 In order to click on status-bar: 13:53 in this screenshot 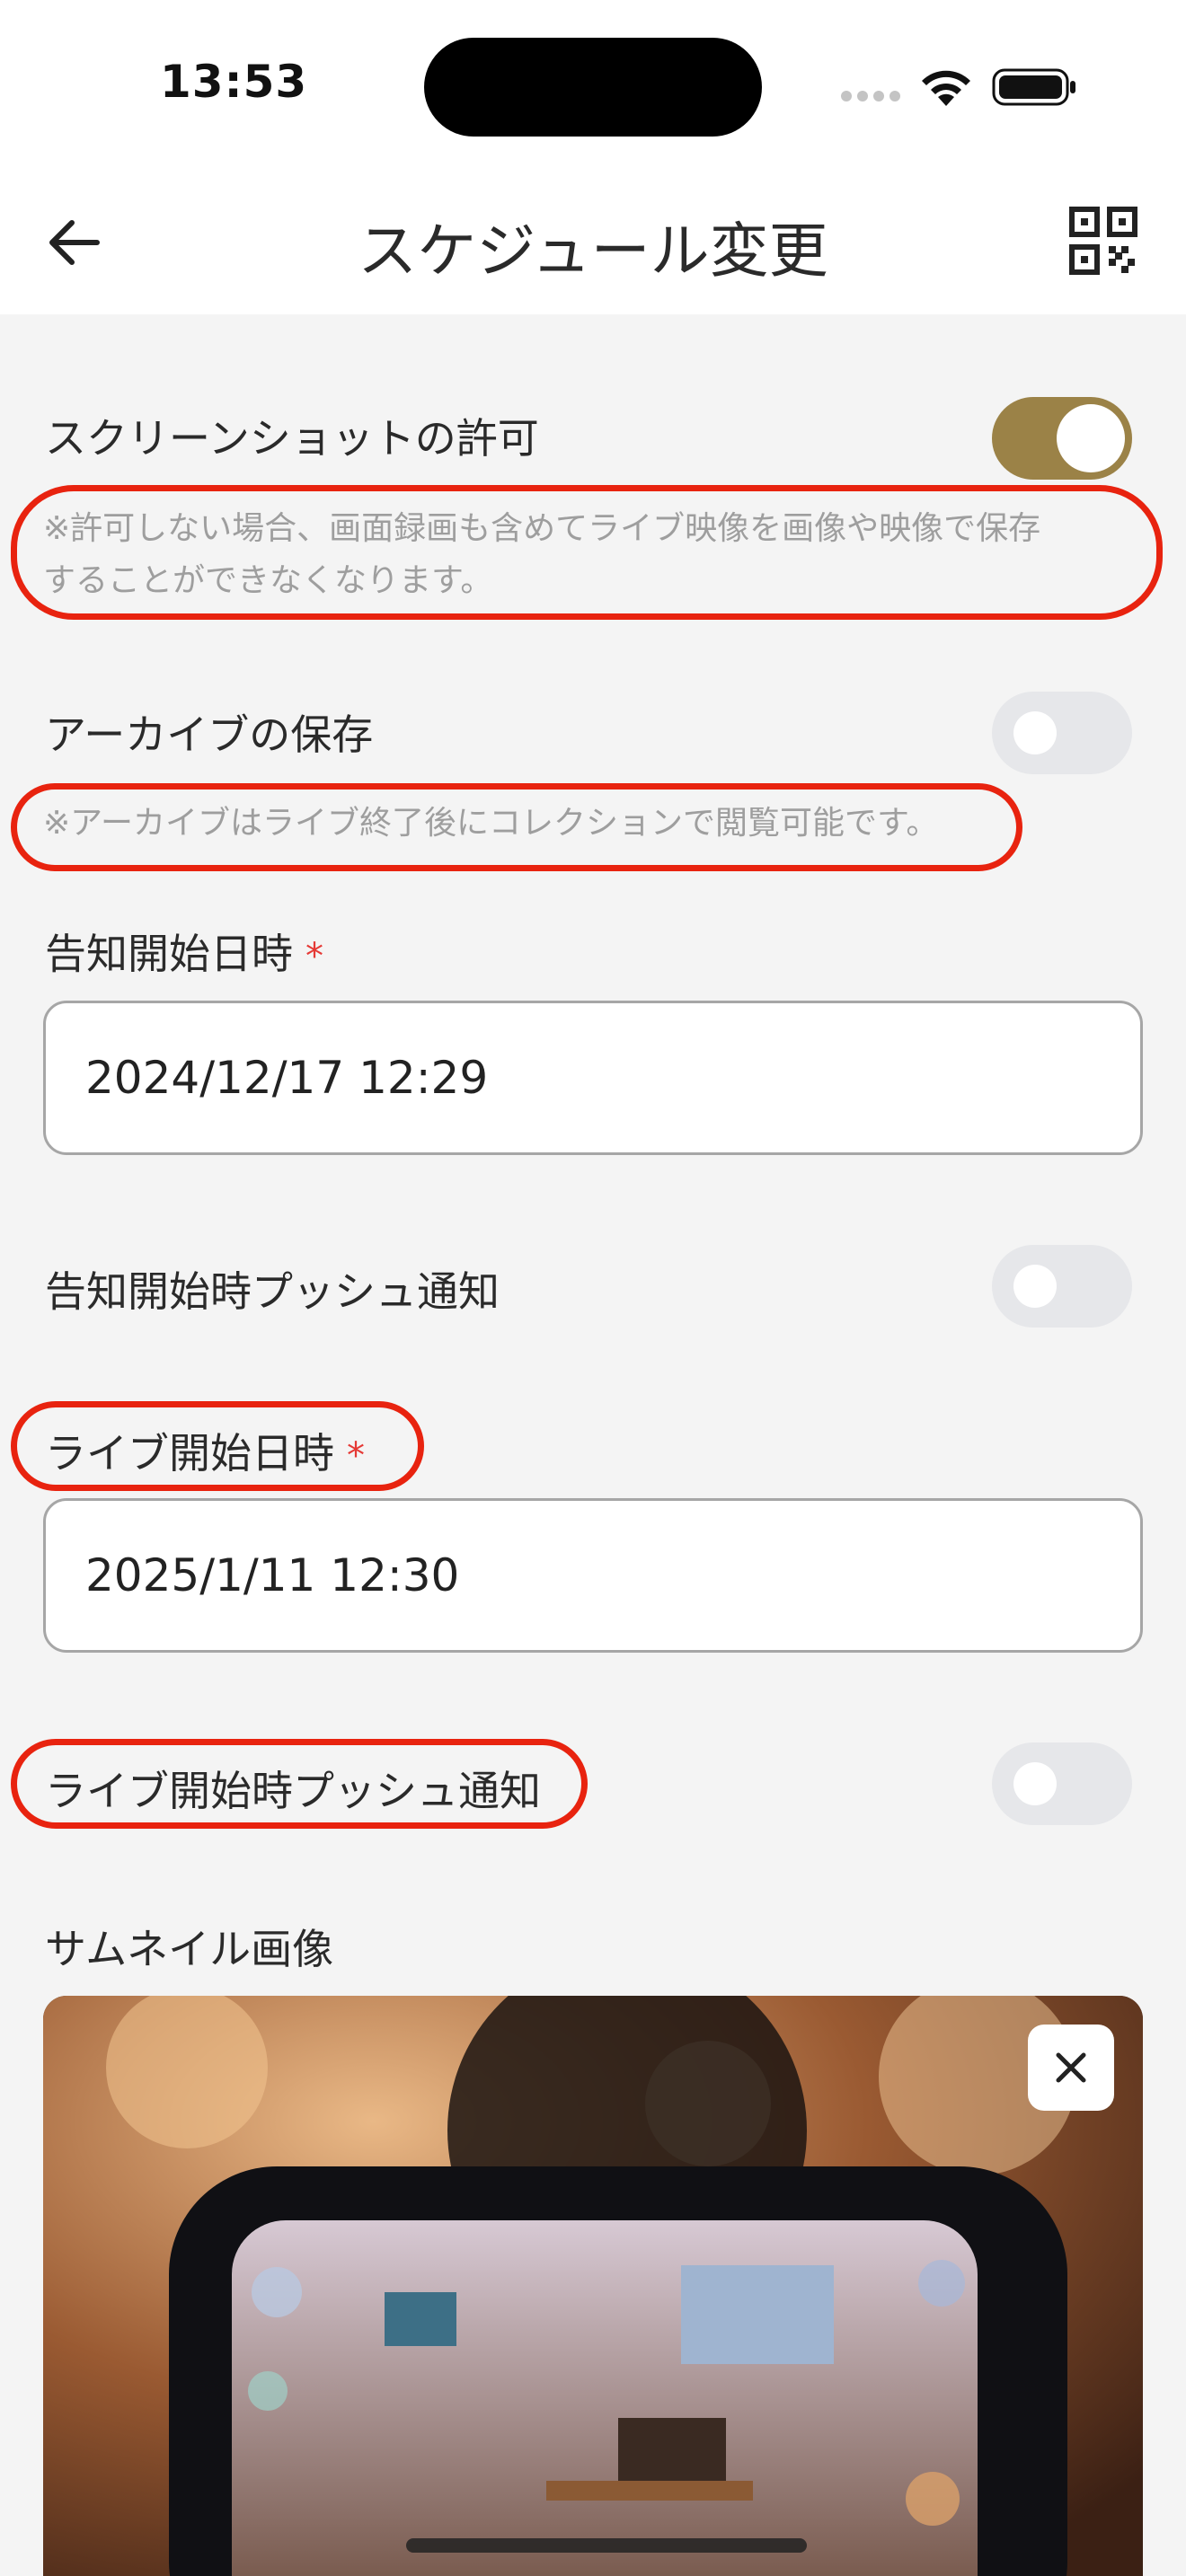, I will do `click(593, 85)`.